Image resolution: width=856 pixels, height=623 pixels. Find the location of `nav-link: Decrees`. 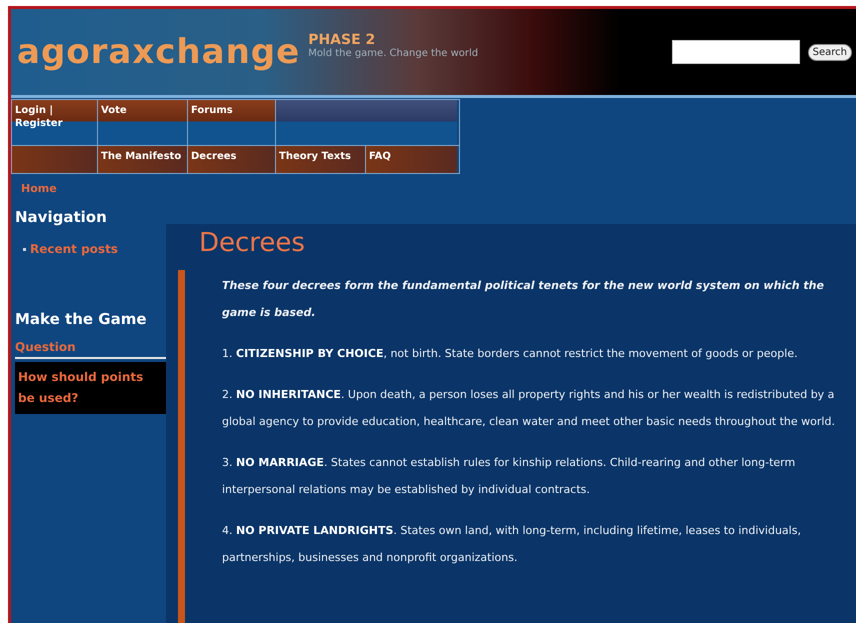

nav-link: Decrees is located at coordinates (232, 159).